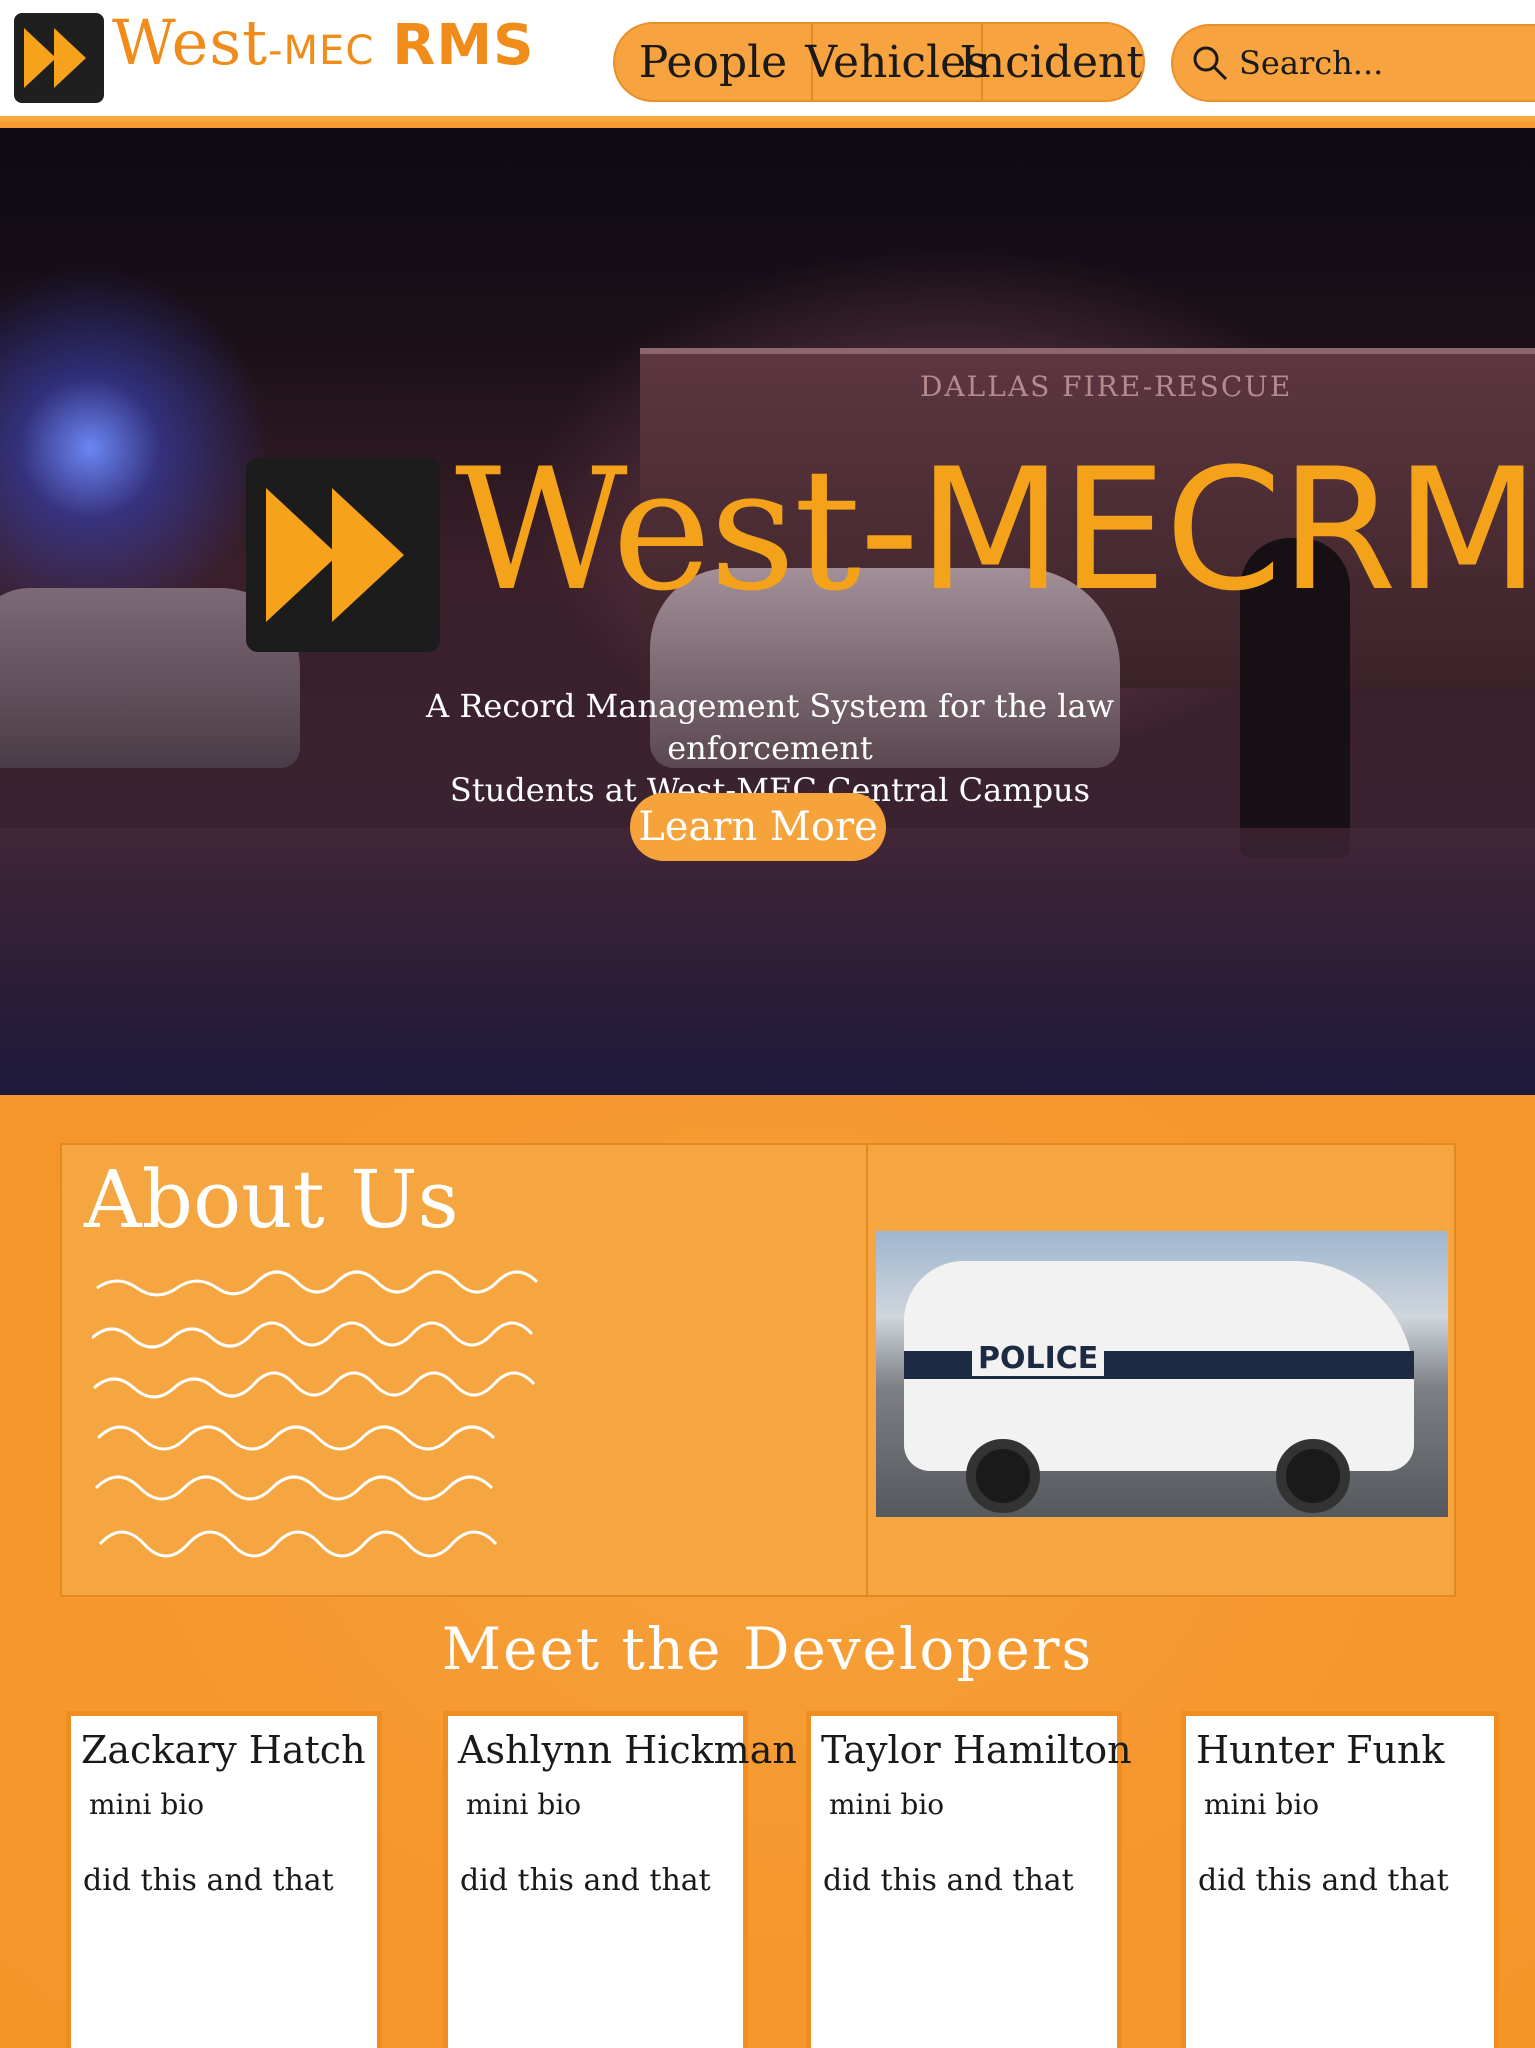  What do you see at coordinates (1051, 62) in the screenshot?
I see `nav-item-incidents: Incidents` at bounding box center [1051, 62].